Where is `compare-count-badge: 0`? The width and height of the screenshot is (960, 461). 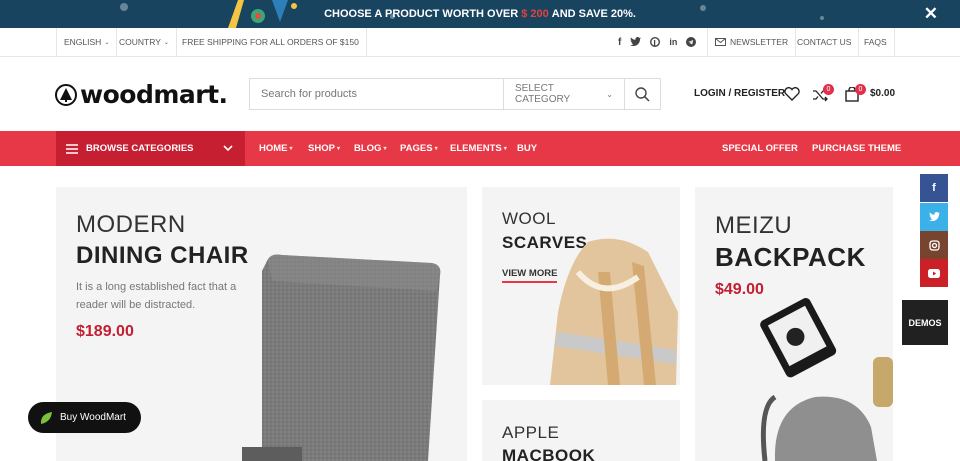
compare-count-badge: 0 is located at coordinates (828, 89).